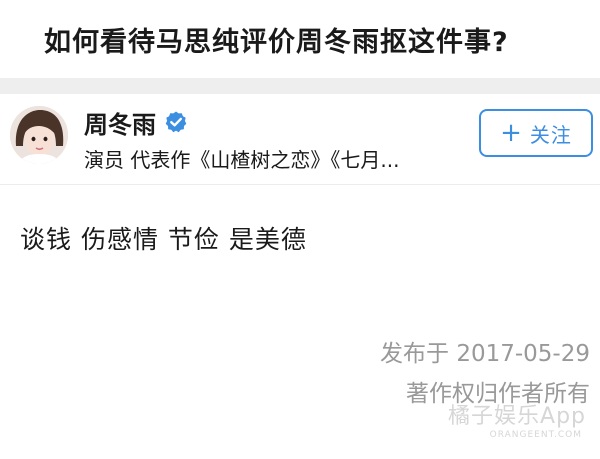 Image resolution: width=600 pixels, height=459 pixels. Describe the element at coordinates (163, 239) in the screenshot. I see `answer-text: 谈钱 伤感情 节俭 是美德` at that location.